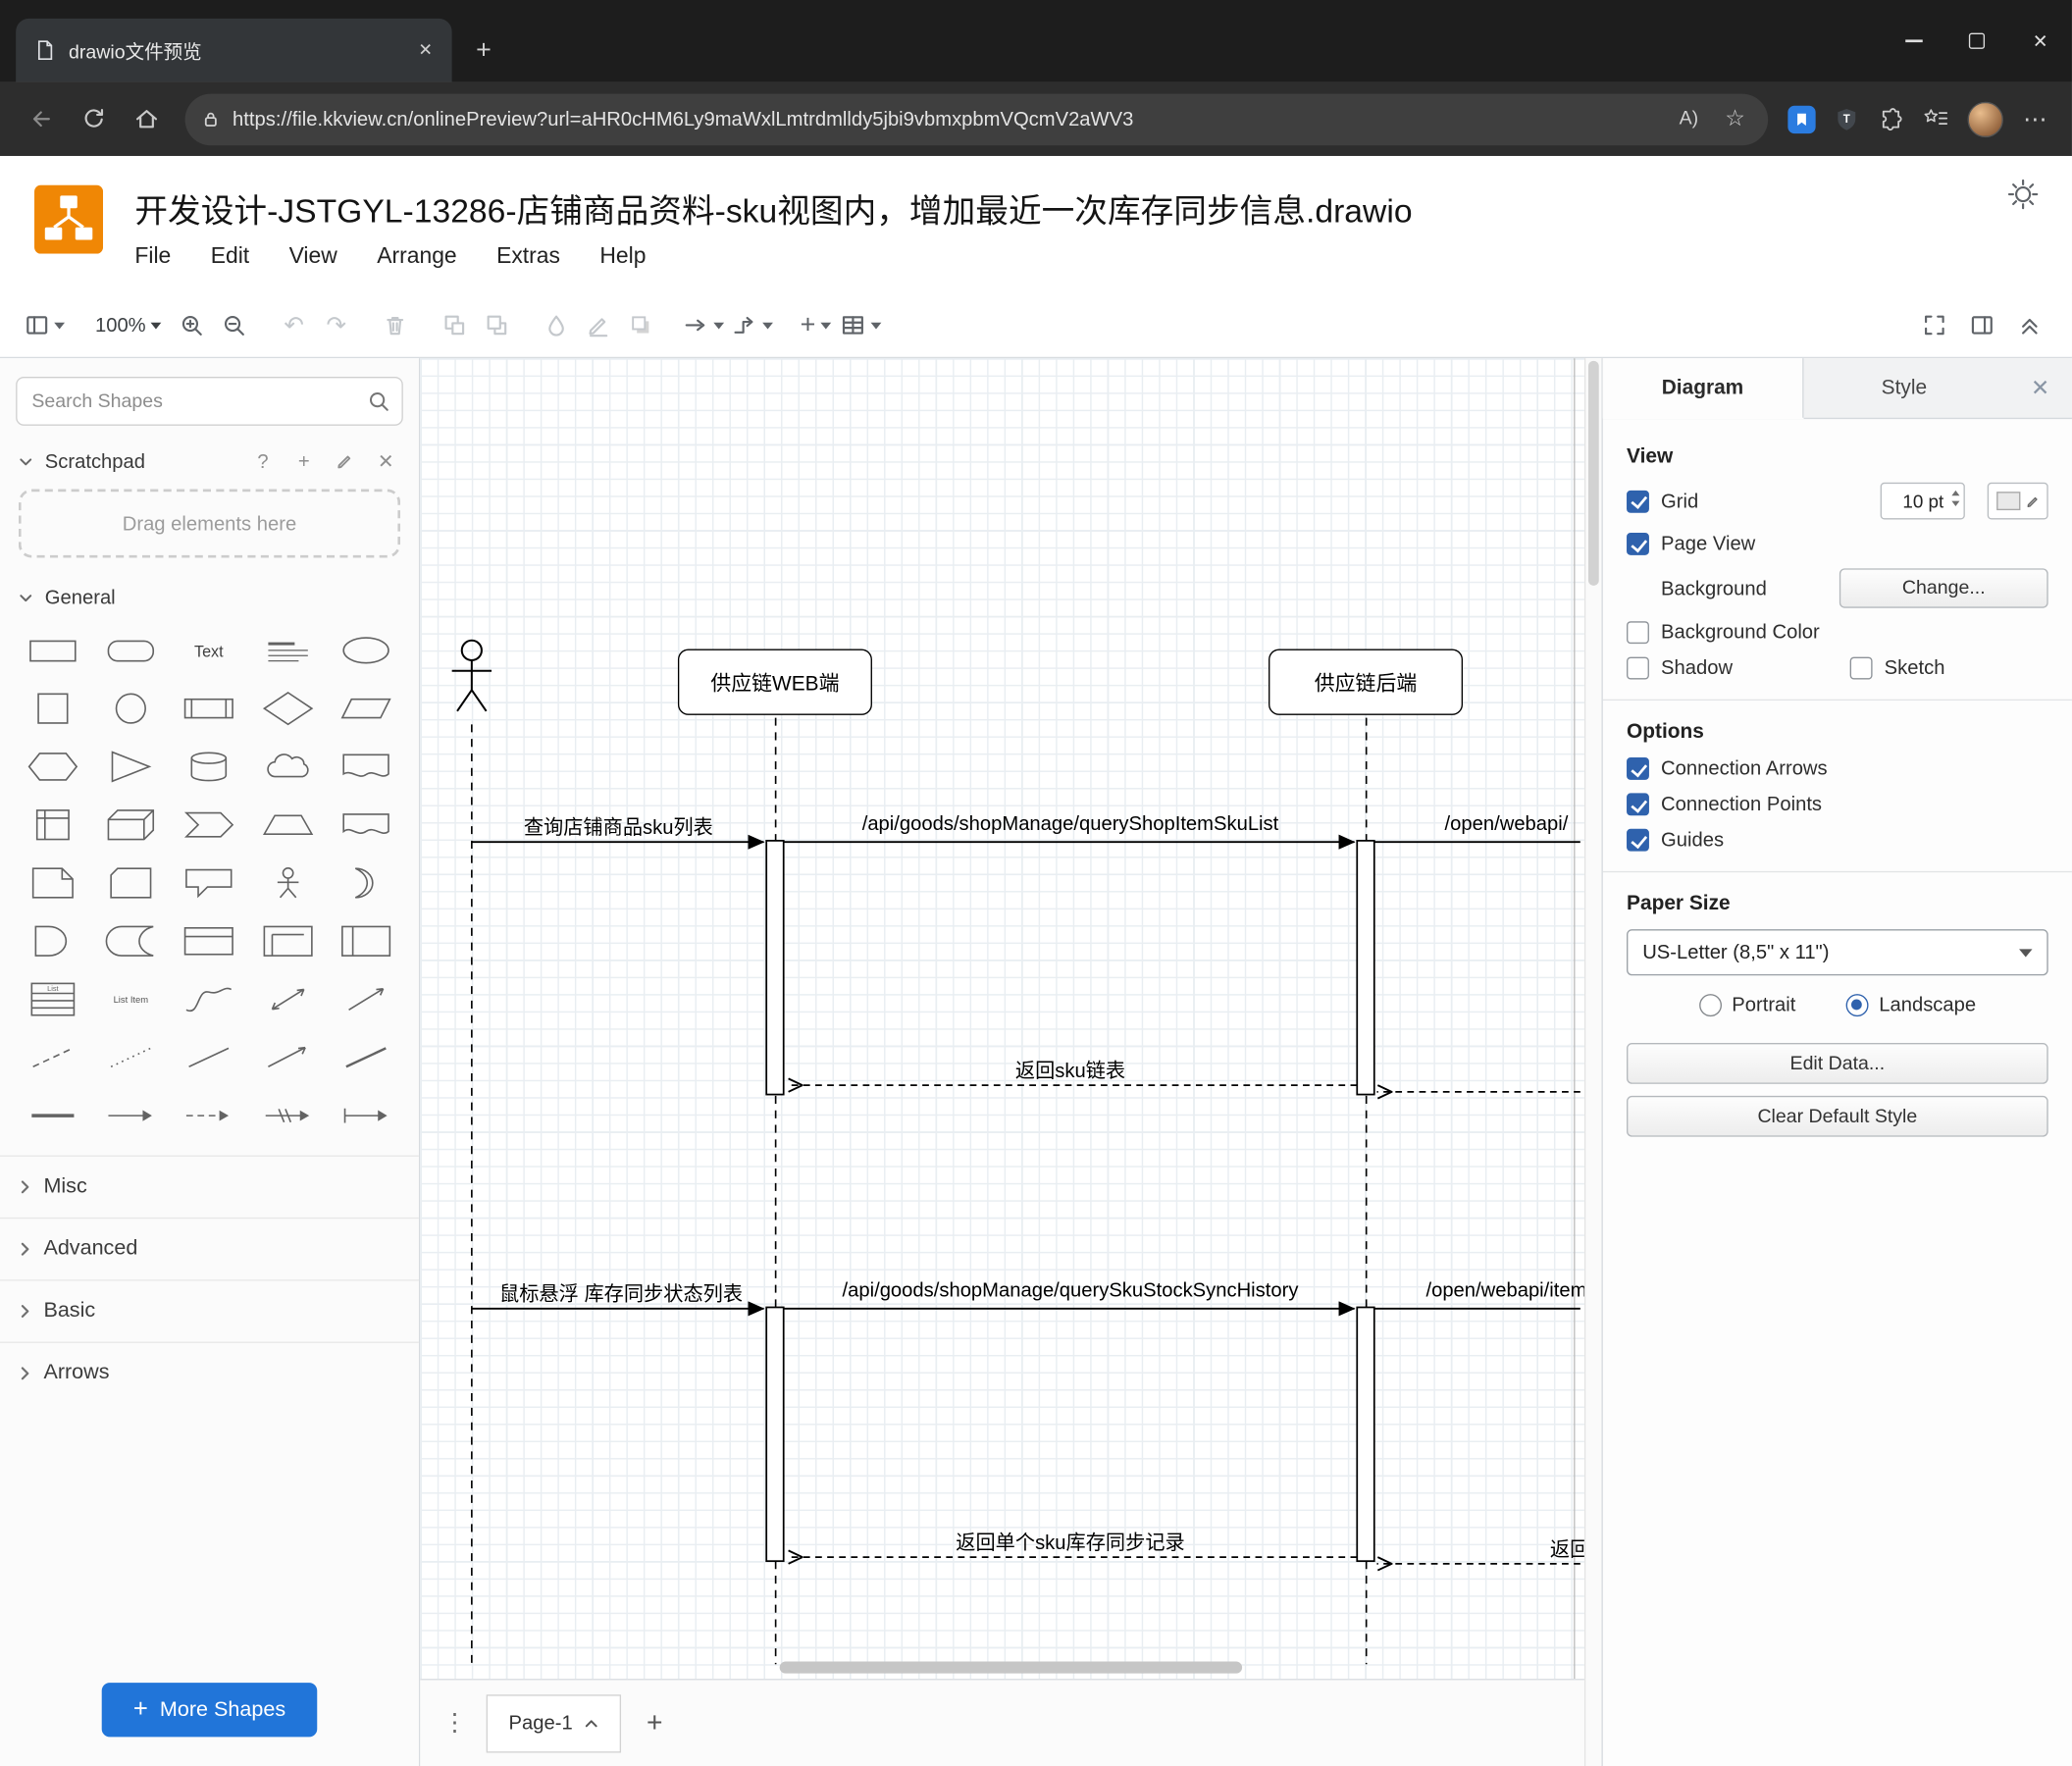  What do you see at coordinates (209, 824) in the screenshot?
I see `shape-step` at bounding box center [209, 824].